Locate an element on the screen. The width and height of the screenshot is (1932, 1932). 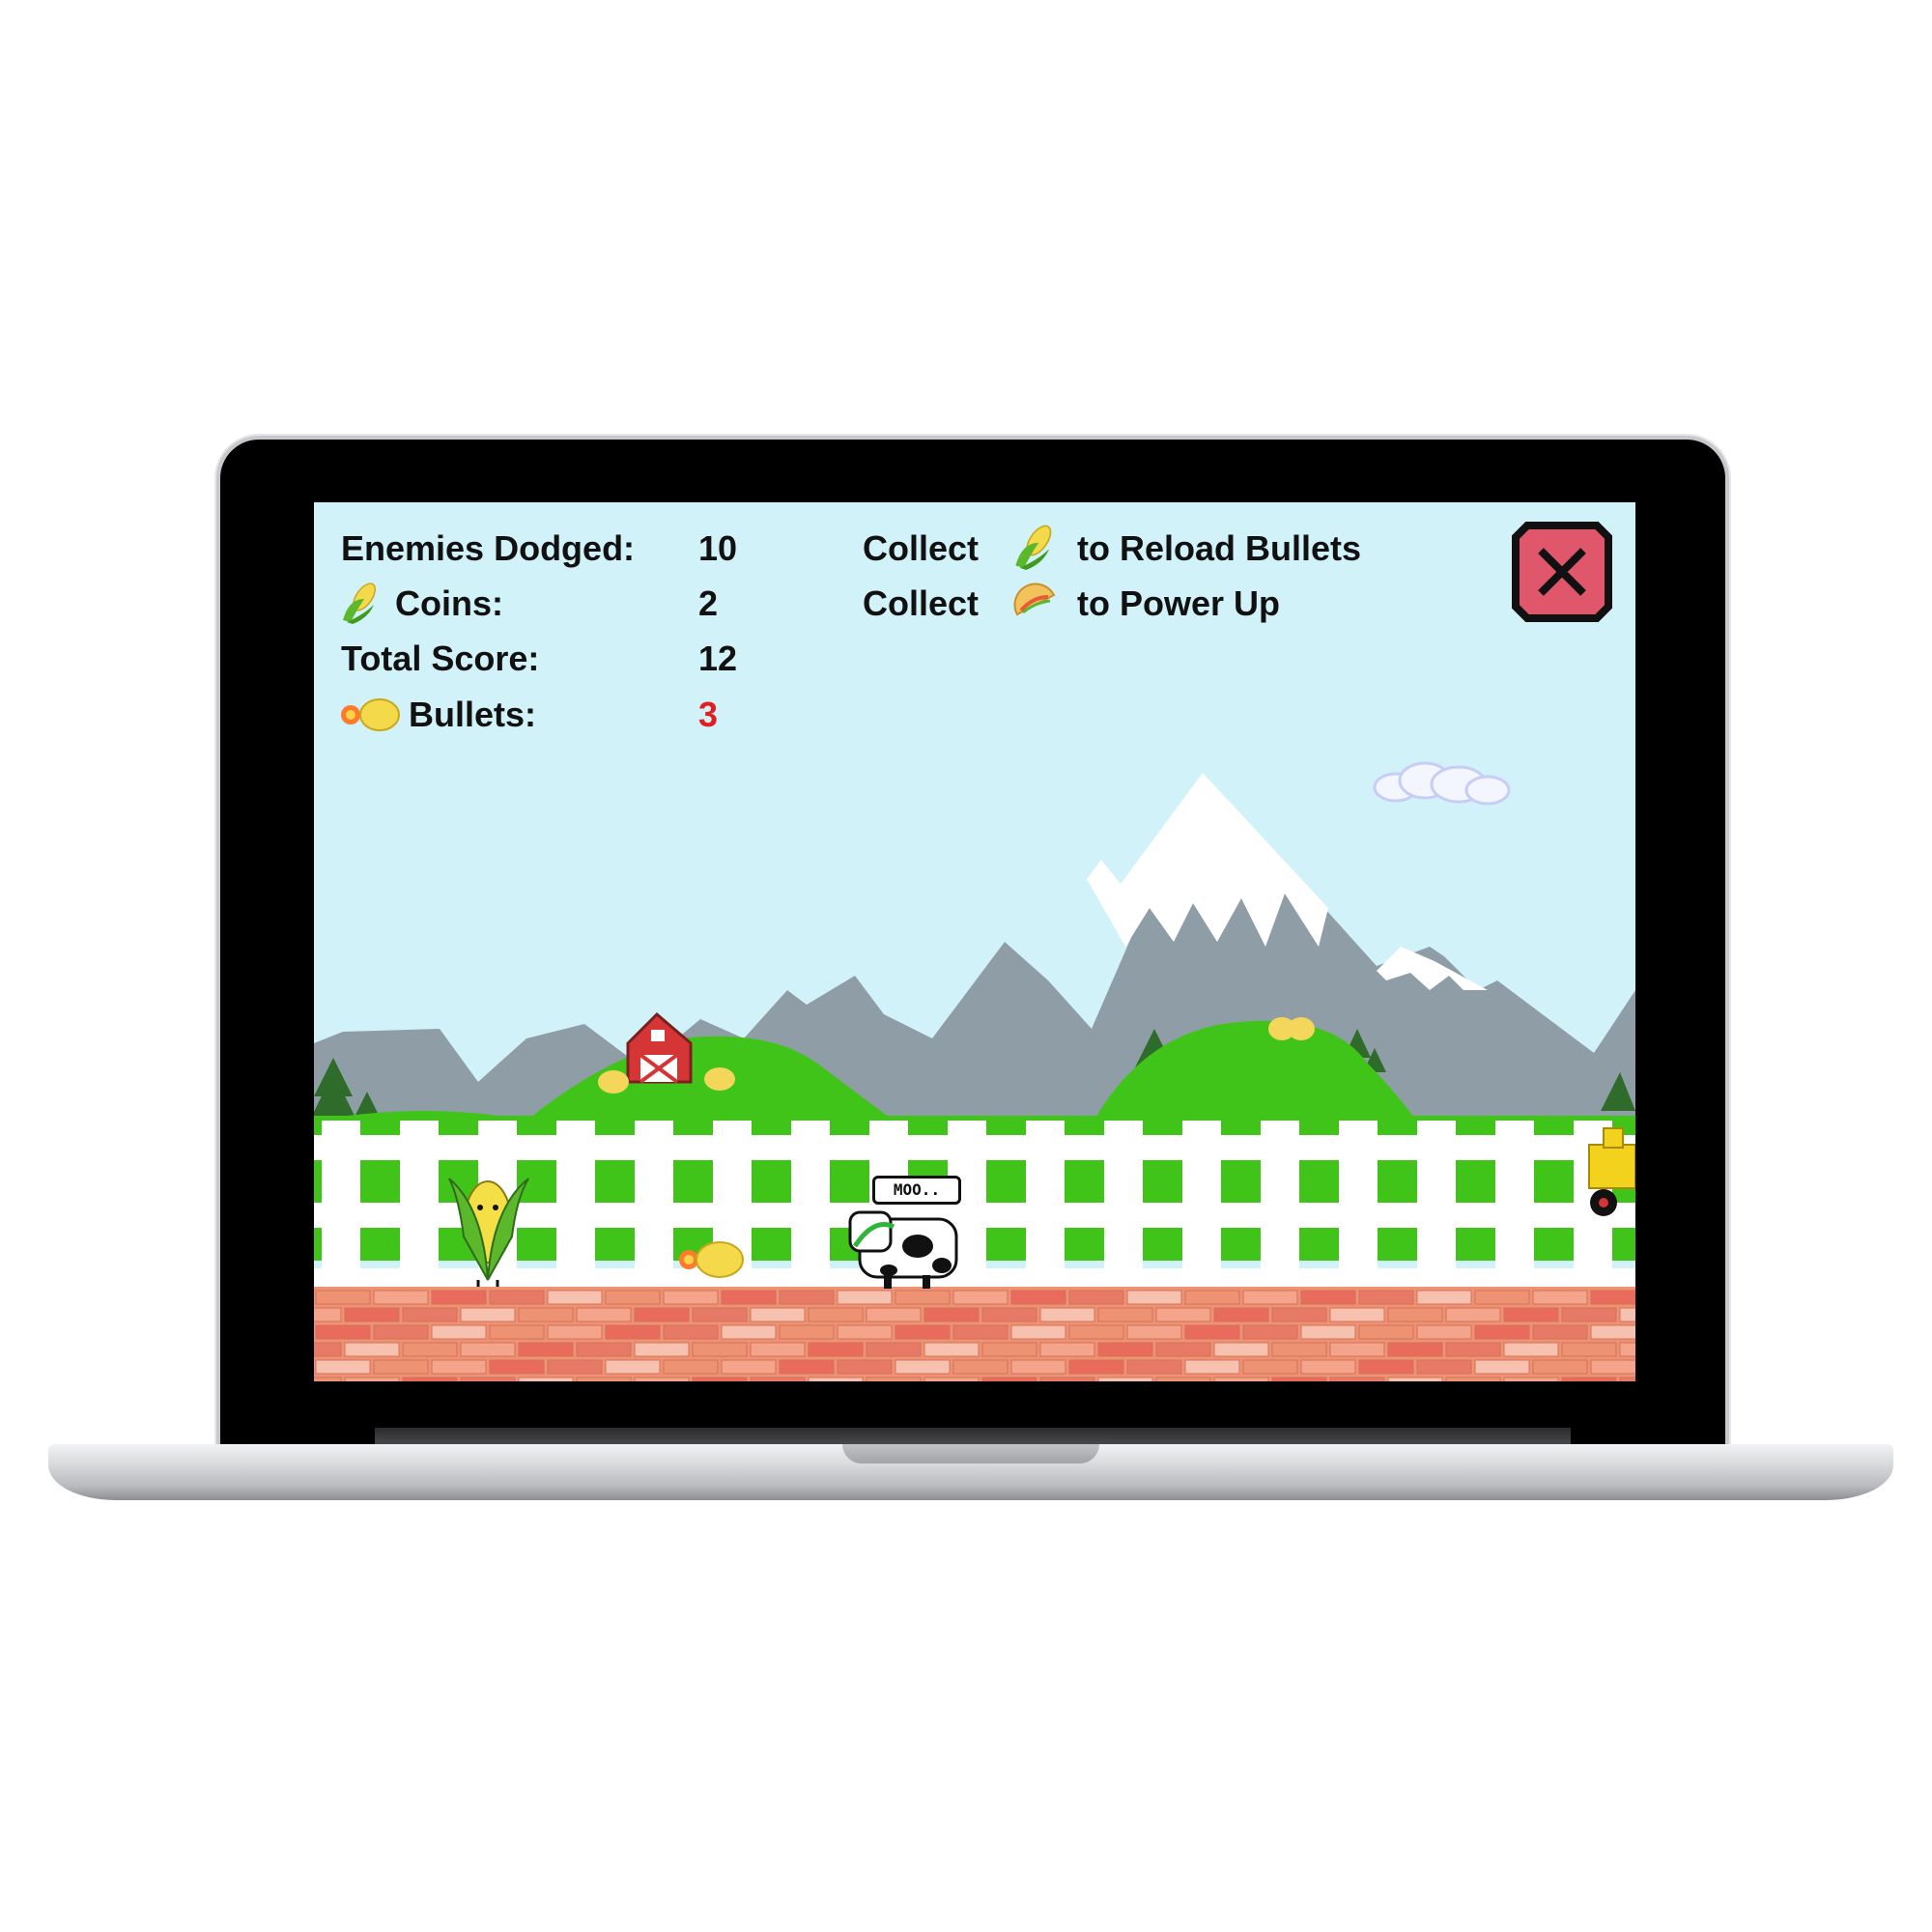
brick-pattern is located at coordinates (974, 1335).